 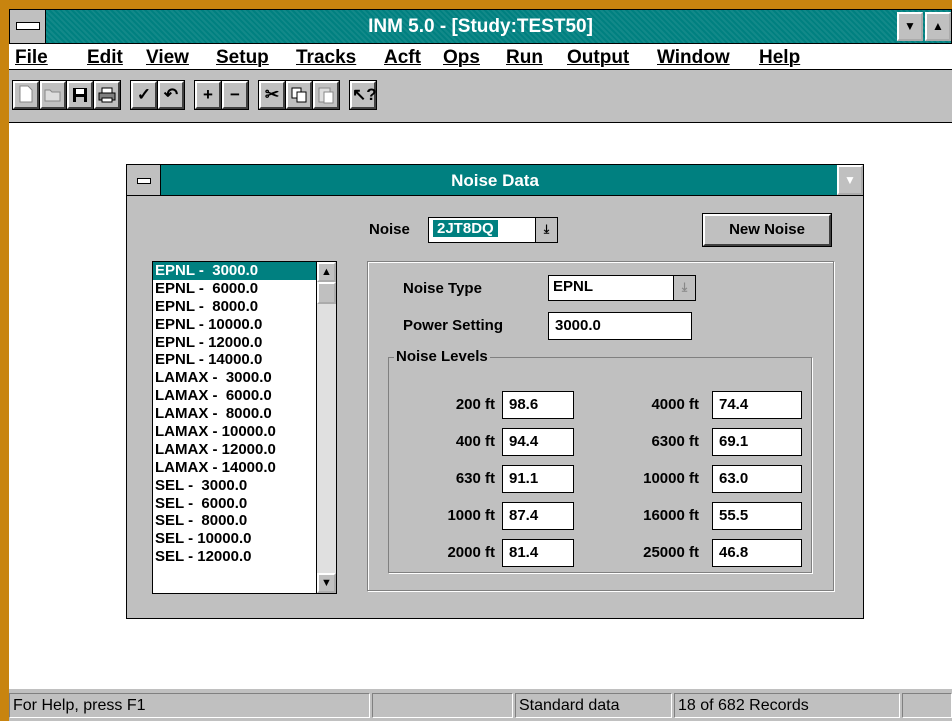 I want to click on level-dist-label: 6300 ft, so click(x=675, y=441).